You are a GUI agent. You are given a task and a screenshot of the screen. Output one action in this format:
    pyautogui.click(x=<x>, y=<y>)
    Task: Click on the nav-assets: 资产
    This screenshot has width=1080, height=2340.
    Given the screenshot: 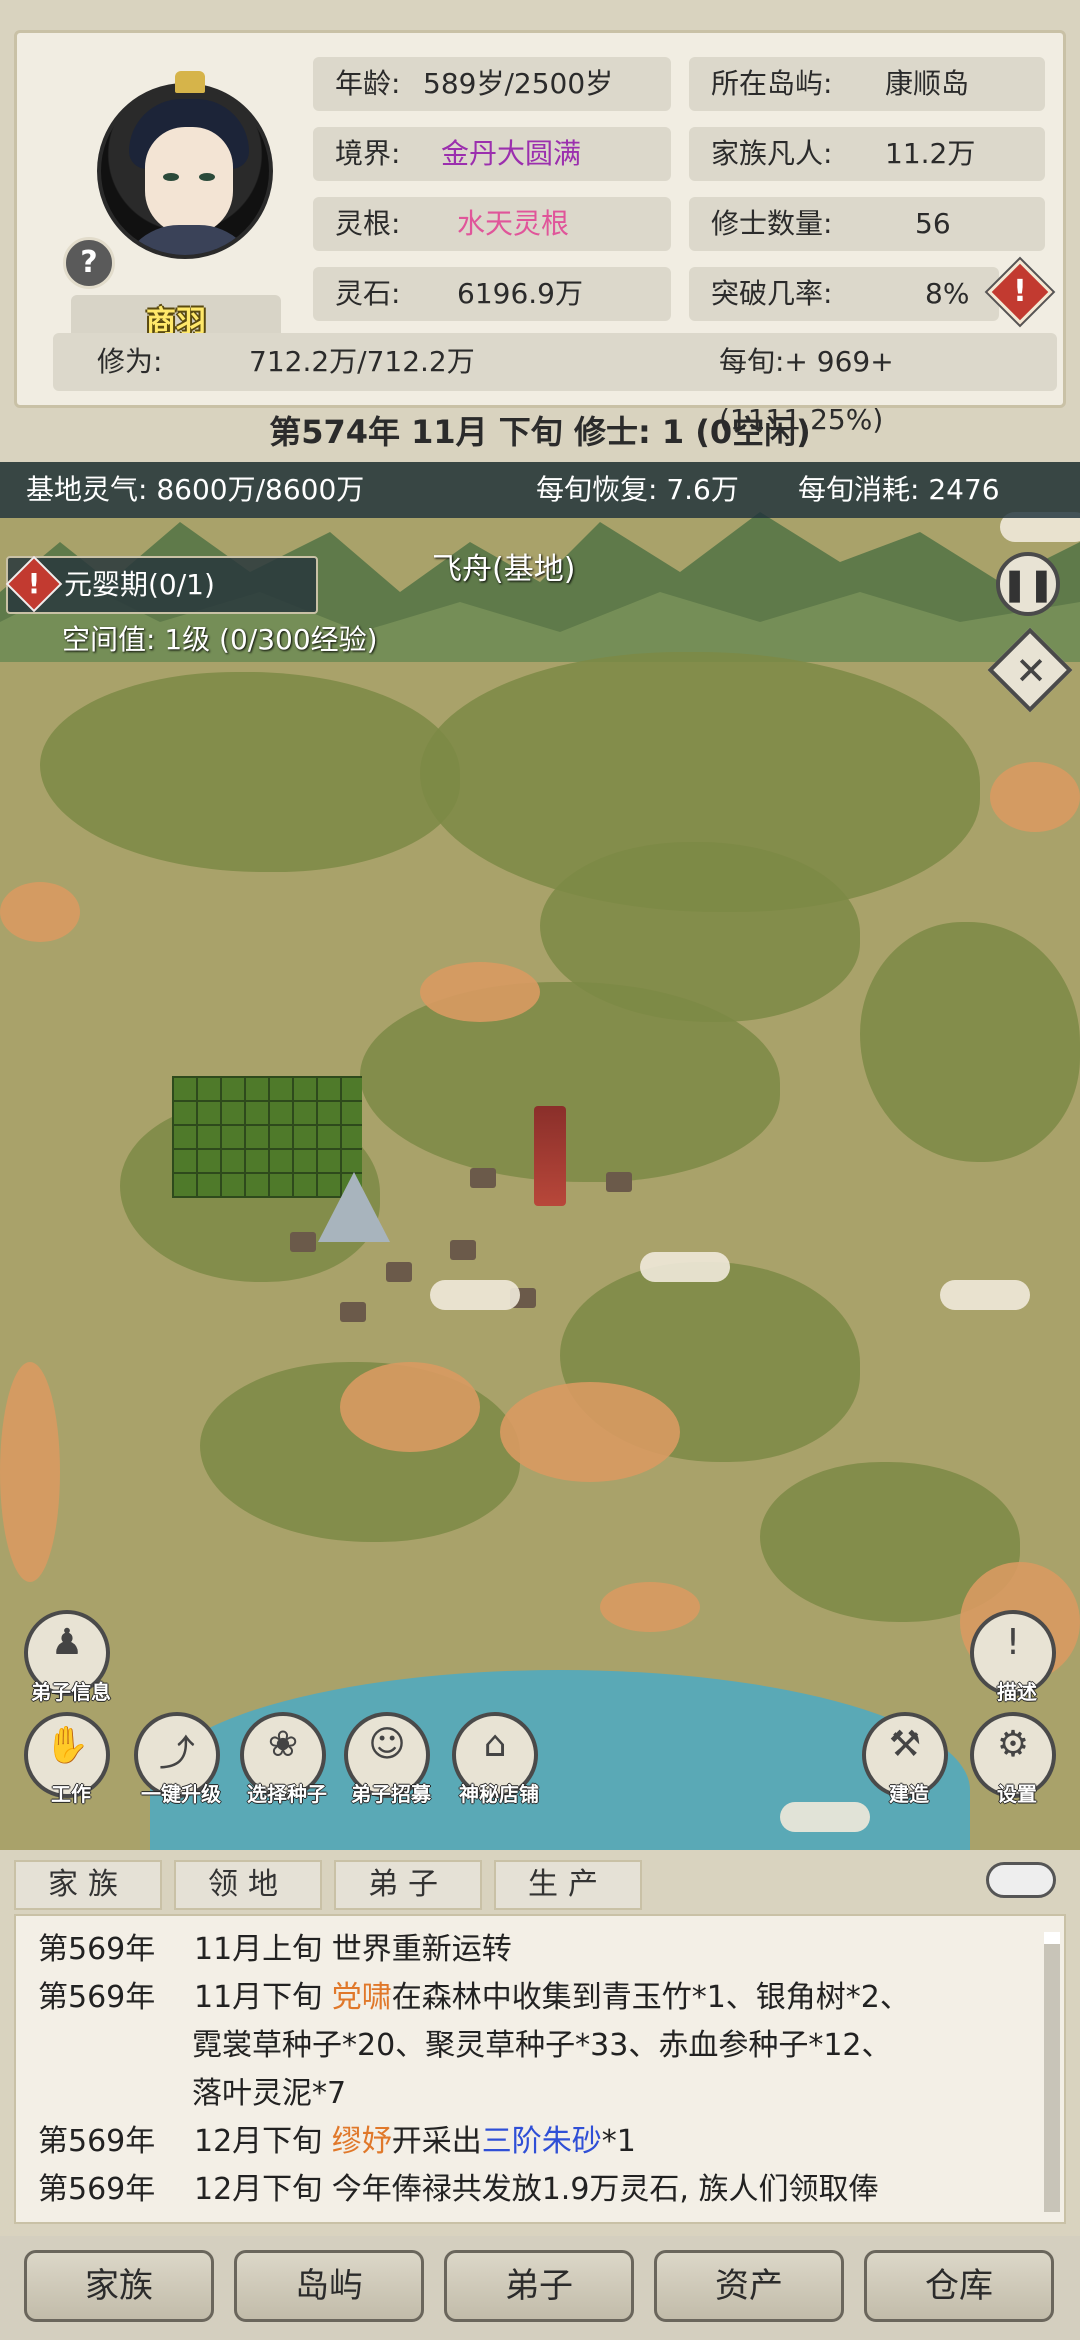 What is the action you would take?
    pyautogui.click(x=749, y=2286)
    